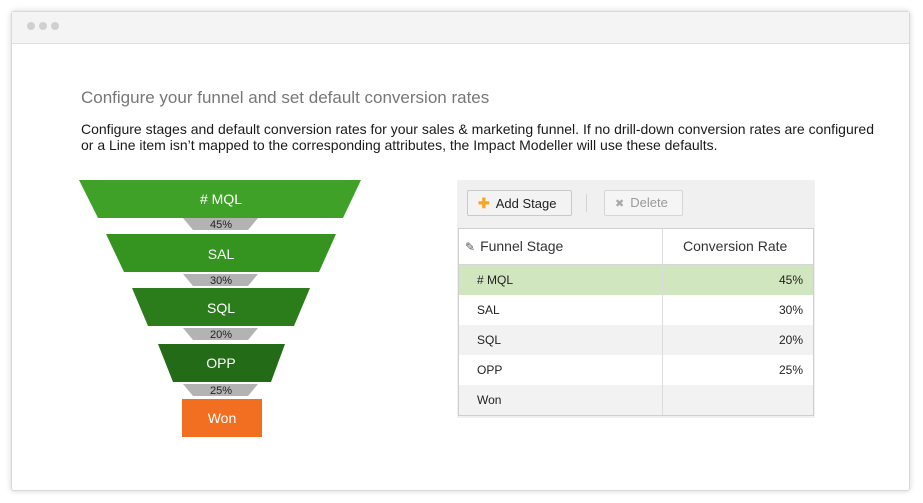 The height and width of the screenshot is (503, 923). What do you see at coordinates (221, 254) in the screenshot?
I see `funnel-stage-label: SAL` at bounding box center [221, 254].